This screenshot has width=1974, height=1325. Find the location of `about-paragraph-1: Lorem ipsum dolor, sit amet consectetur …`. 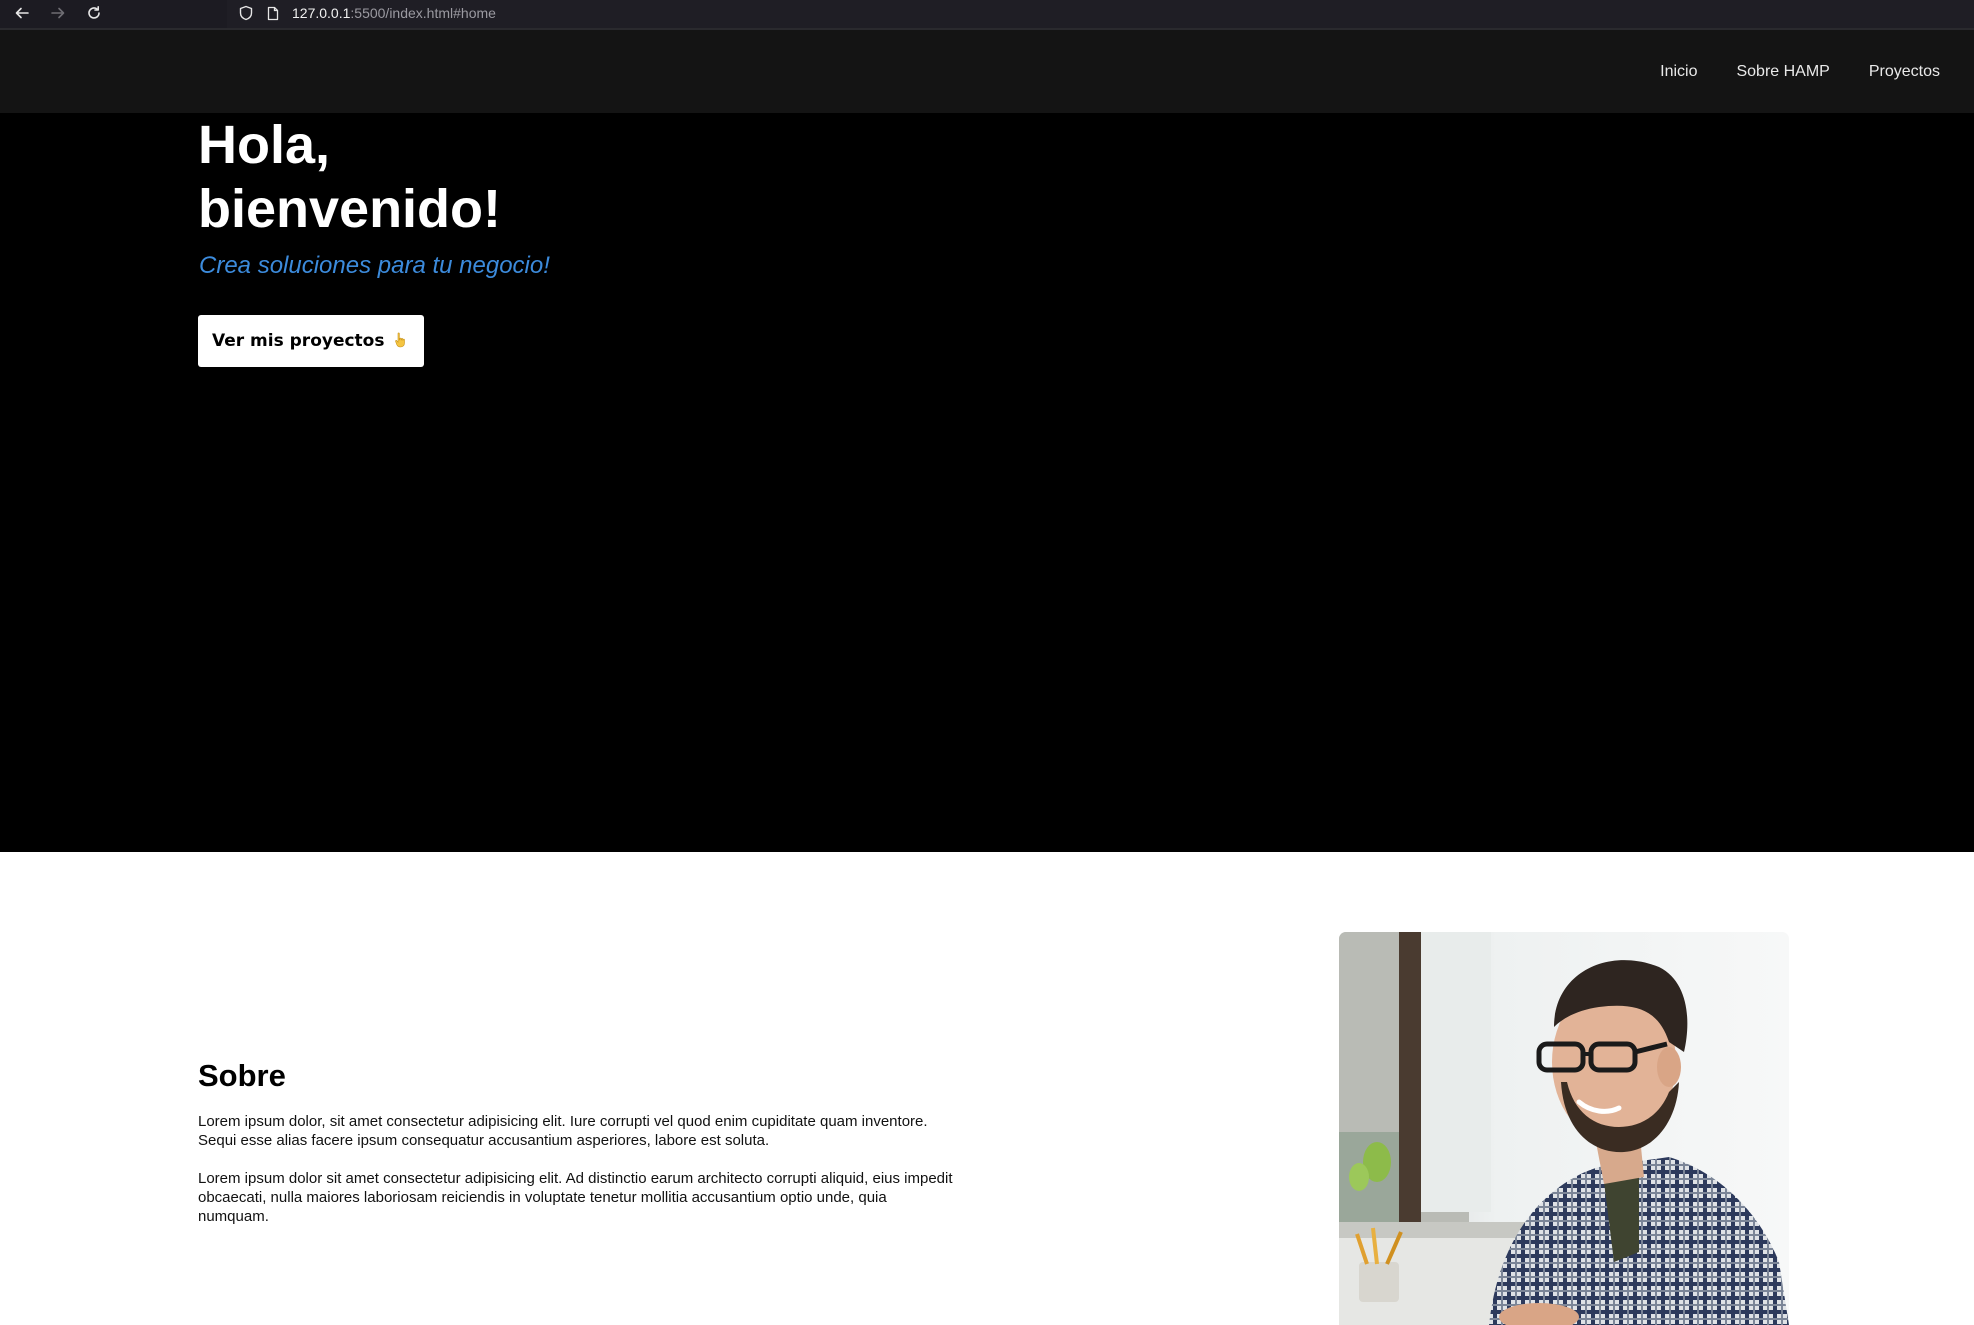

about-paragraph-1: Lorem ipsum dolor, sit amet consectetur … is located at coordinates (563, 1131).